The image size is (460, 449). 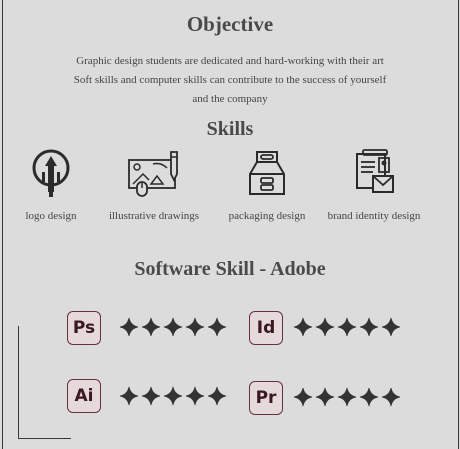 What do you see at coordinates (374, 216) in the screenshot?
I see `skill-label: brand identity design` at bounding box center [374, 216].